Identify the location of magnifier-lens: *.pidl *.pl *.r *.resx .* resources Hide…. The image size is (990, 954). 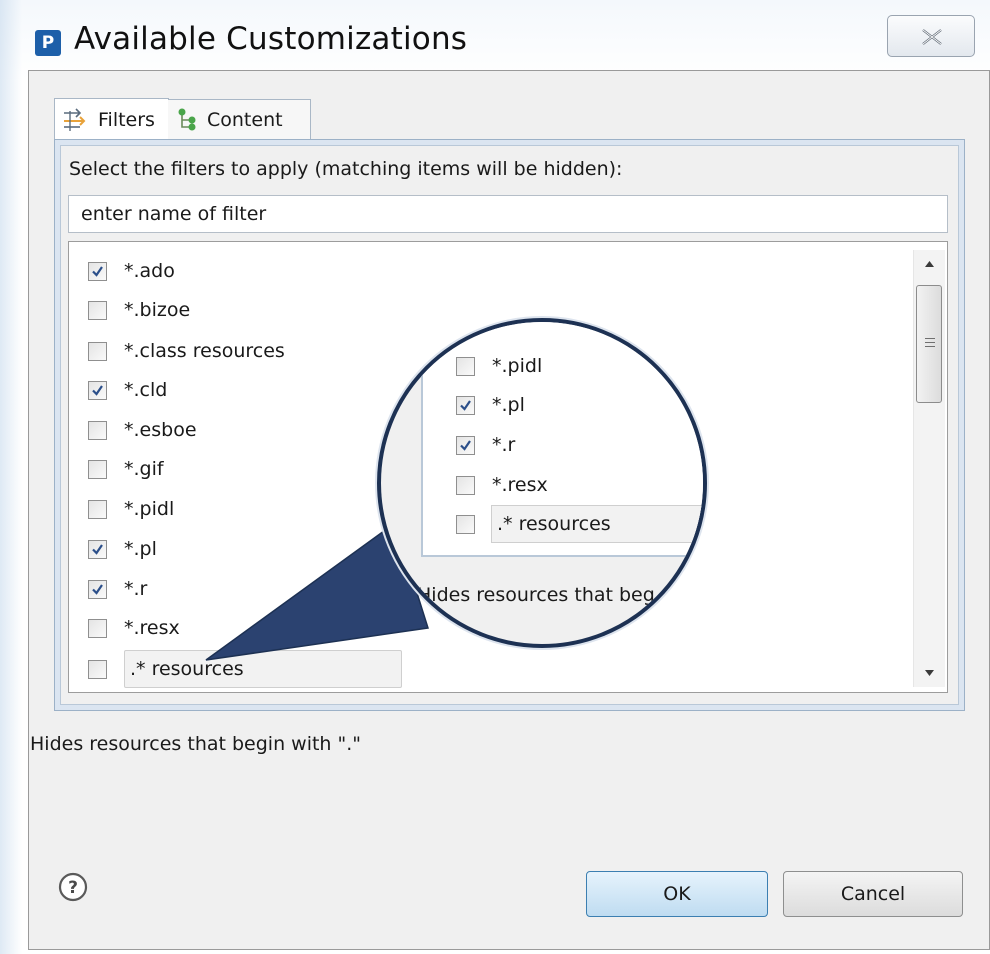
(542, 483).